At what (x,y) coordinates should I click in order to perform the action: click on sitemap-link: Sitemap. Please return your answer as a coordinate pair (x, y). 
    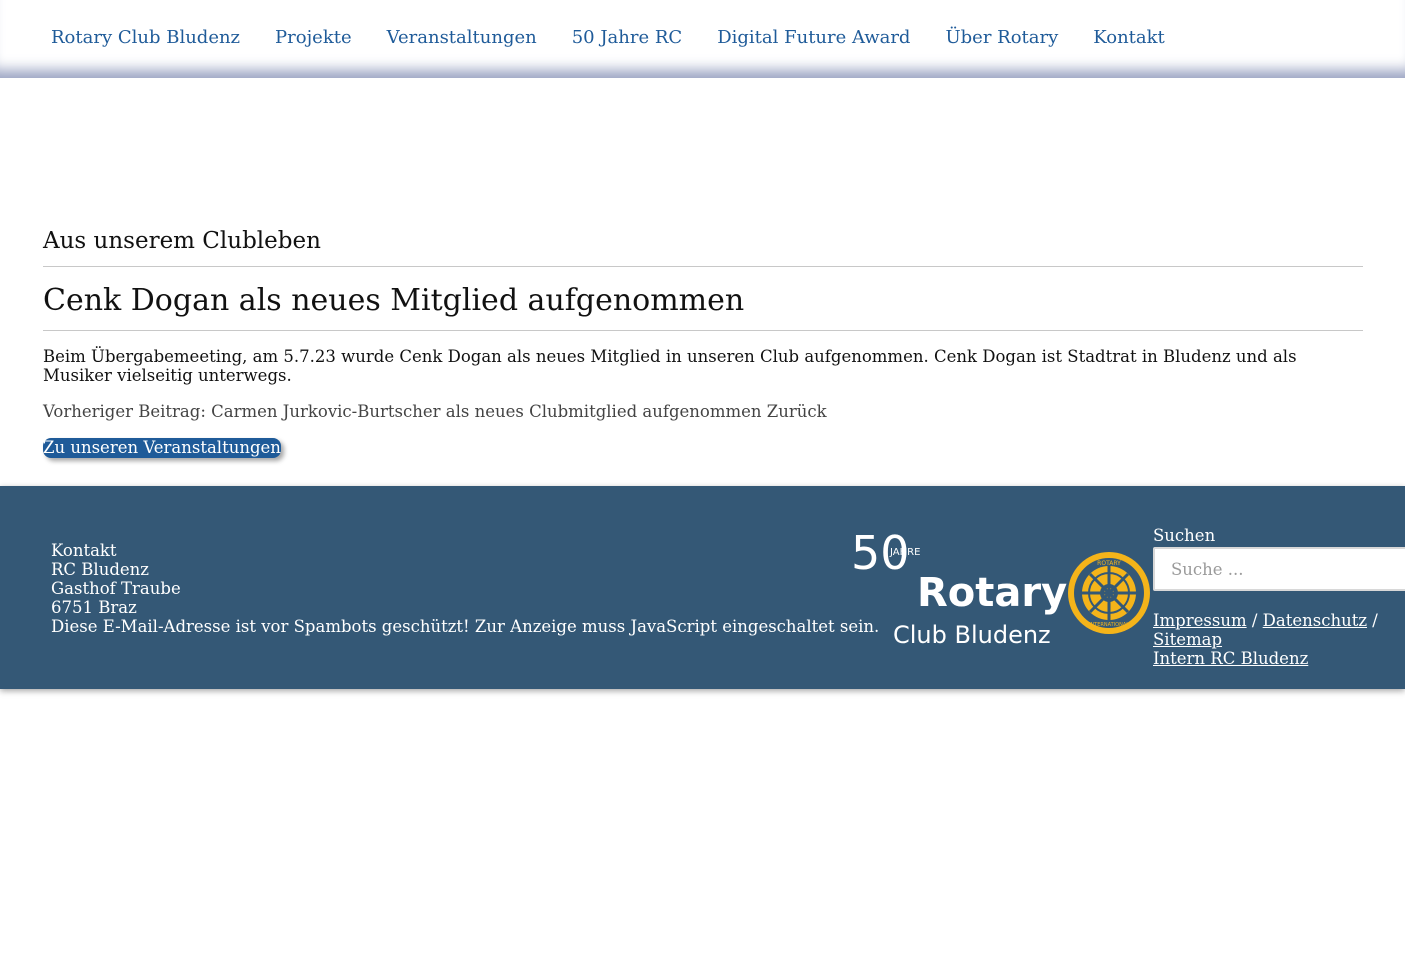
    Looking at the image, I should click on (1187, 639).